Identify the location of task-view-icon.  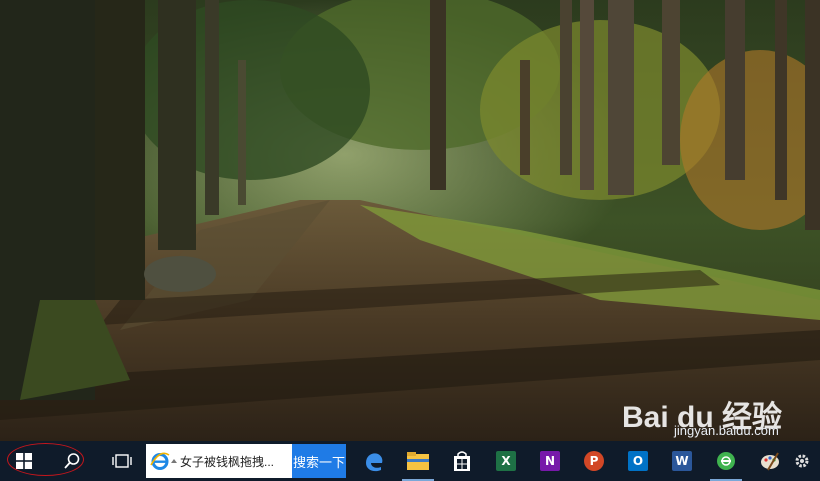
(122, 461).